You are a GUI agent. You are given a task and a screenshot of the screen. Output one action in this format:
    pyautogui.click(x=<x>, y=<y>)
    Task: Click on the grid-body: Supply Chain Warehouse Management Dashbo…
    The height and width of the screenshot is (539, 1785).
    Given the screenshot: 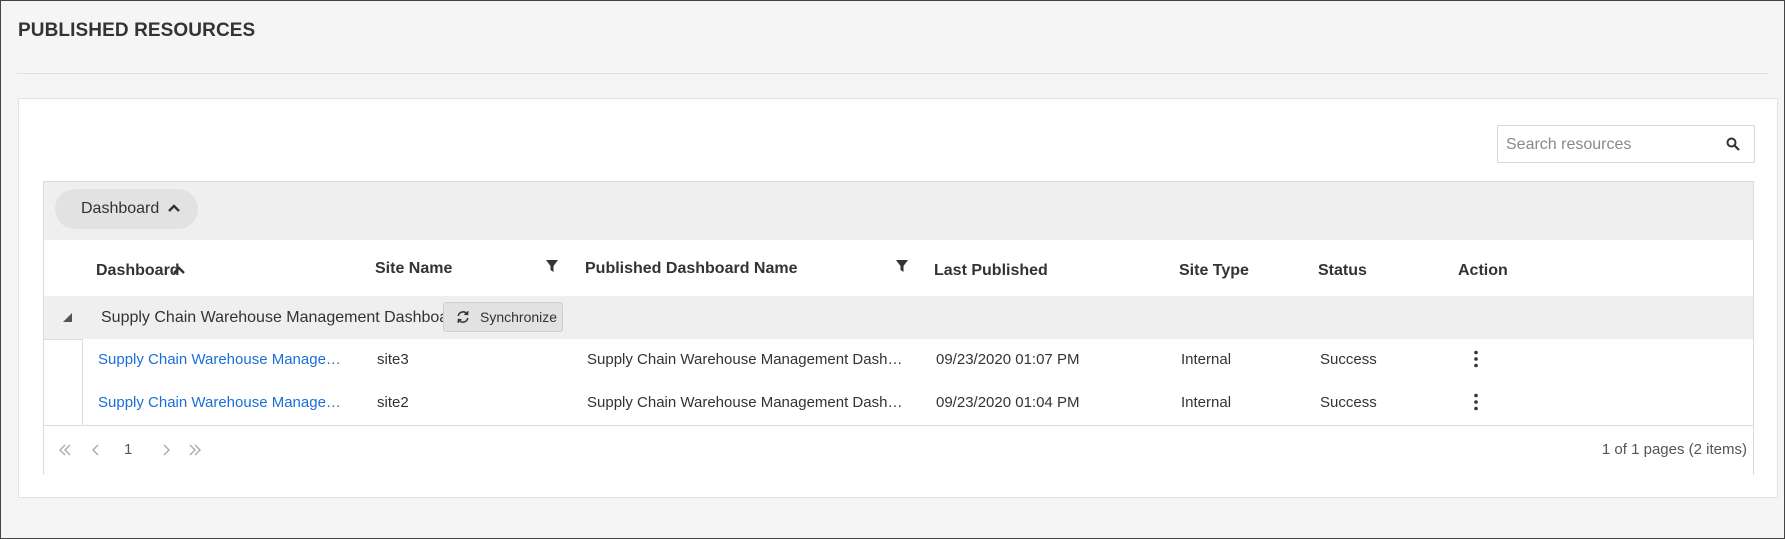 What is the action you would take?
    pyautogui.click(x=917, y=382)
    